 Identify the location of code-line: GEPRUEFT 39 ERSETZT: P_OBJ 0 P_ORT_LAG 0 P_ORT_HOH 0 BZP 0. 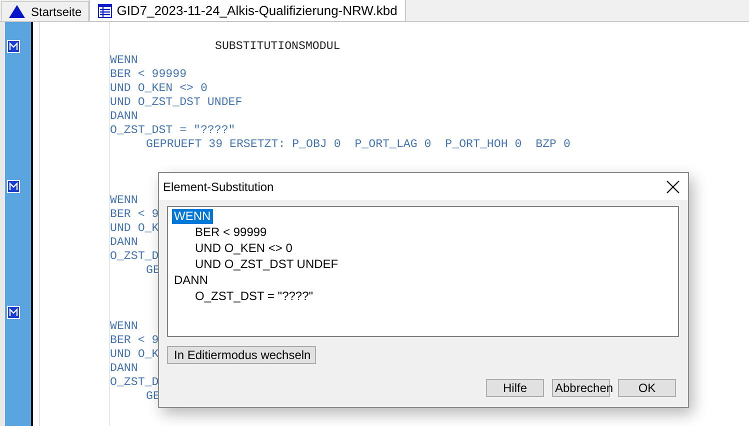
(358, 144).